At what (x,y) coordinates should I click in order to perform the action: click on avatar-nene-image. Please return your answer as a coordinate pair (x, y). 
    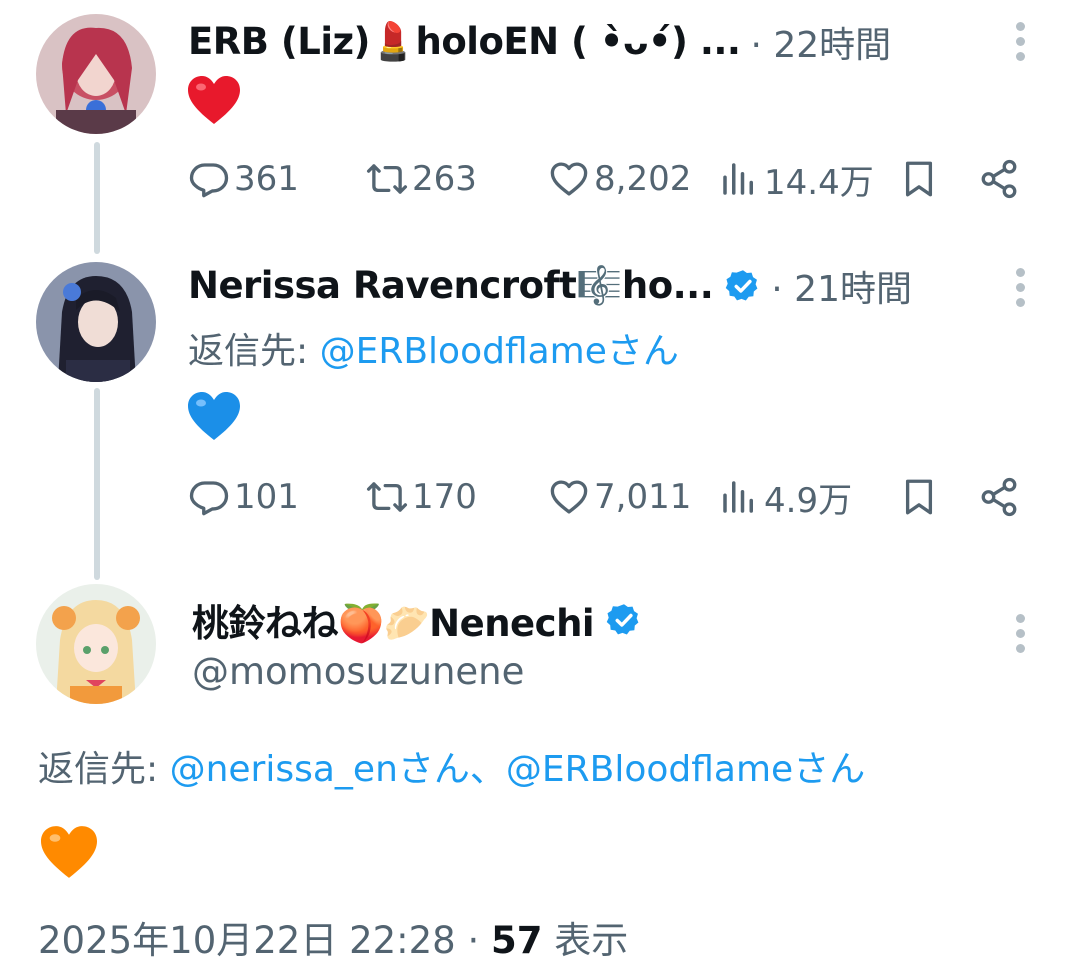
    Looking at the image, I should click on (96, 644).